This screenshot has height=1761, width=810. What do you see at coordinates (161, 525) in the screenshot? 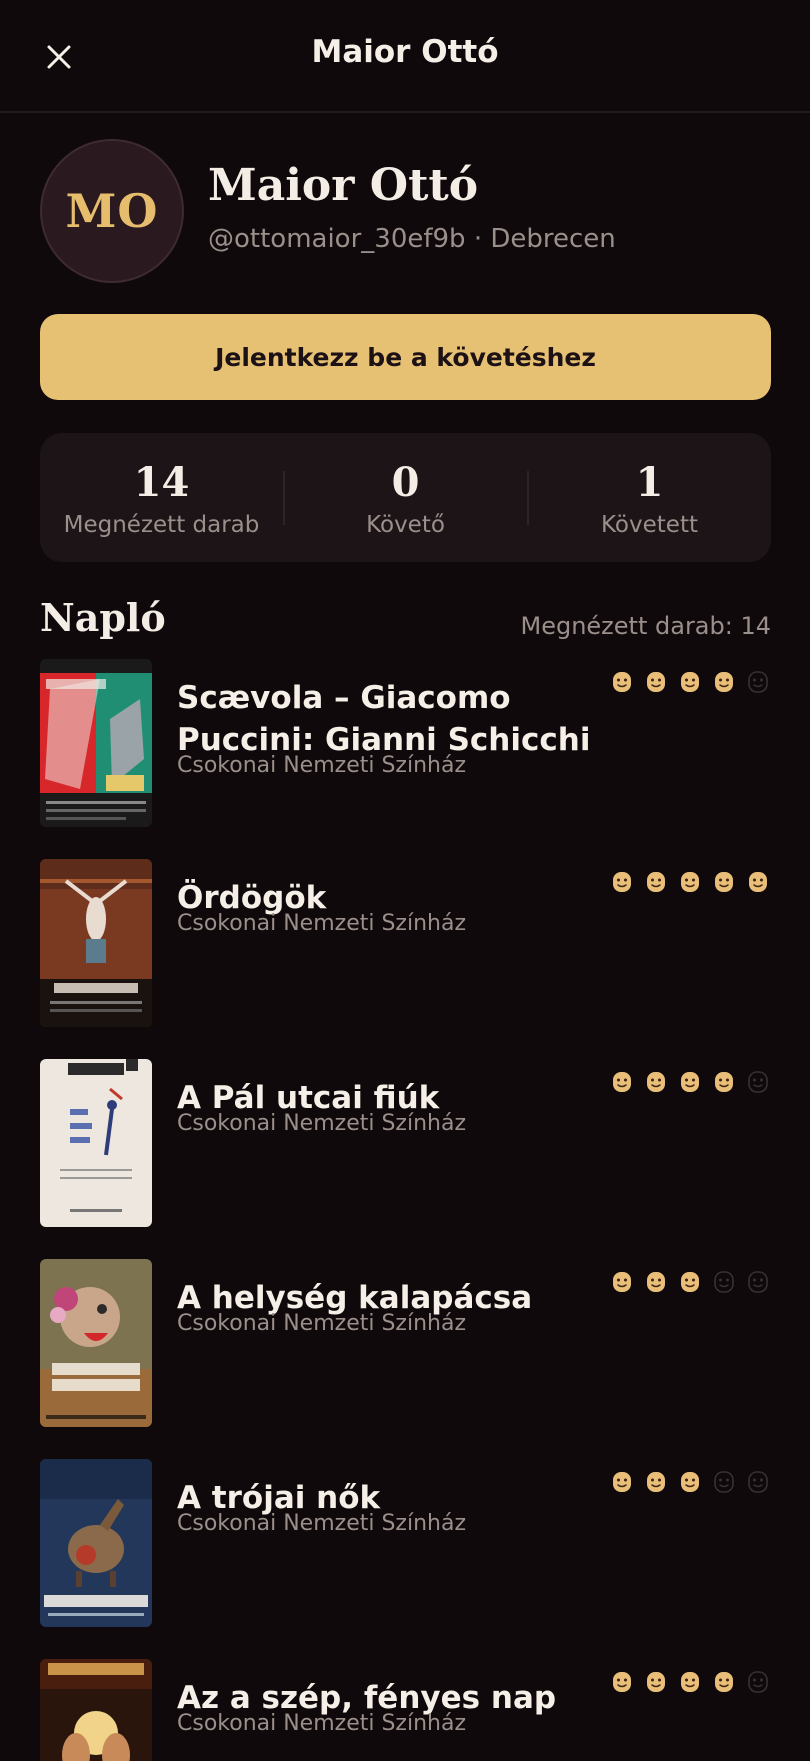
I see `stat-label: Megnézett darab` at bounding box center [161, 525].